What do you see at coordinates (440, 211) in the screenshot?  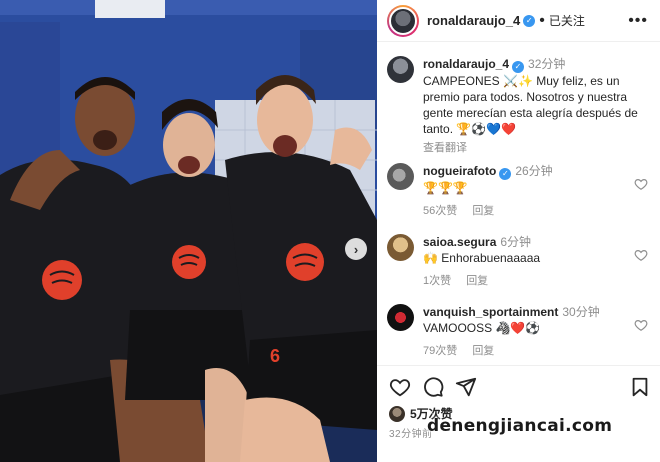 I see `comment-likes: 56次赞` at bounding box center [440, 211].